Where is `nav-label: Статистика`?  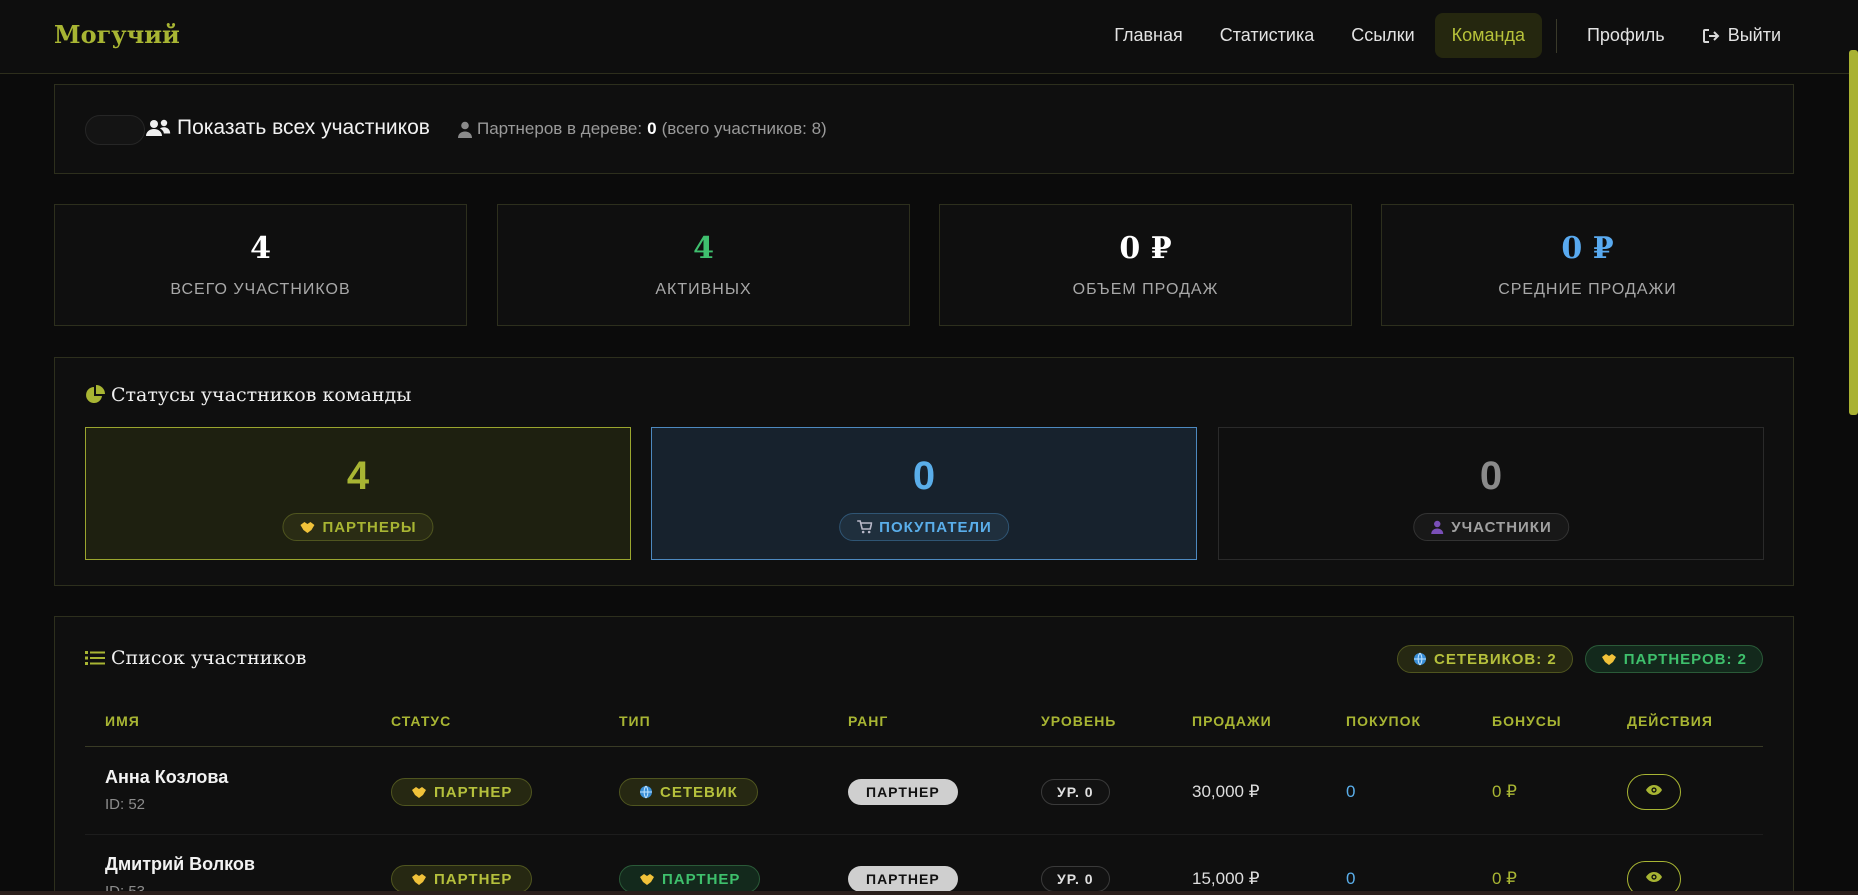
nav-label: Статистика is located at coordinates (1267, 35).